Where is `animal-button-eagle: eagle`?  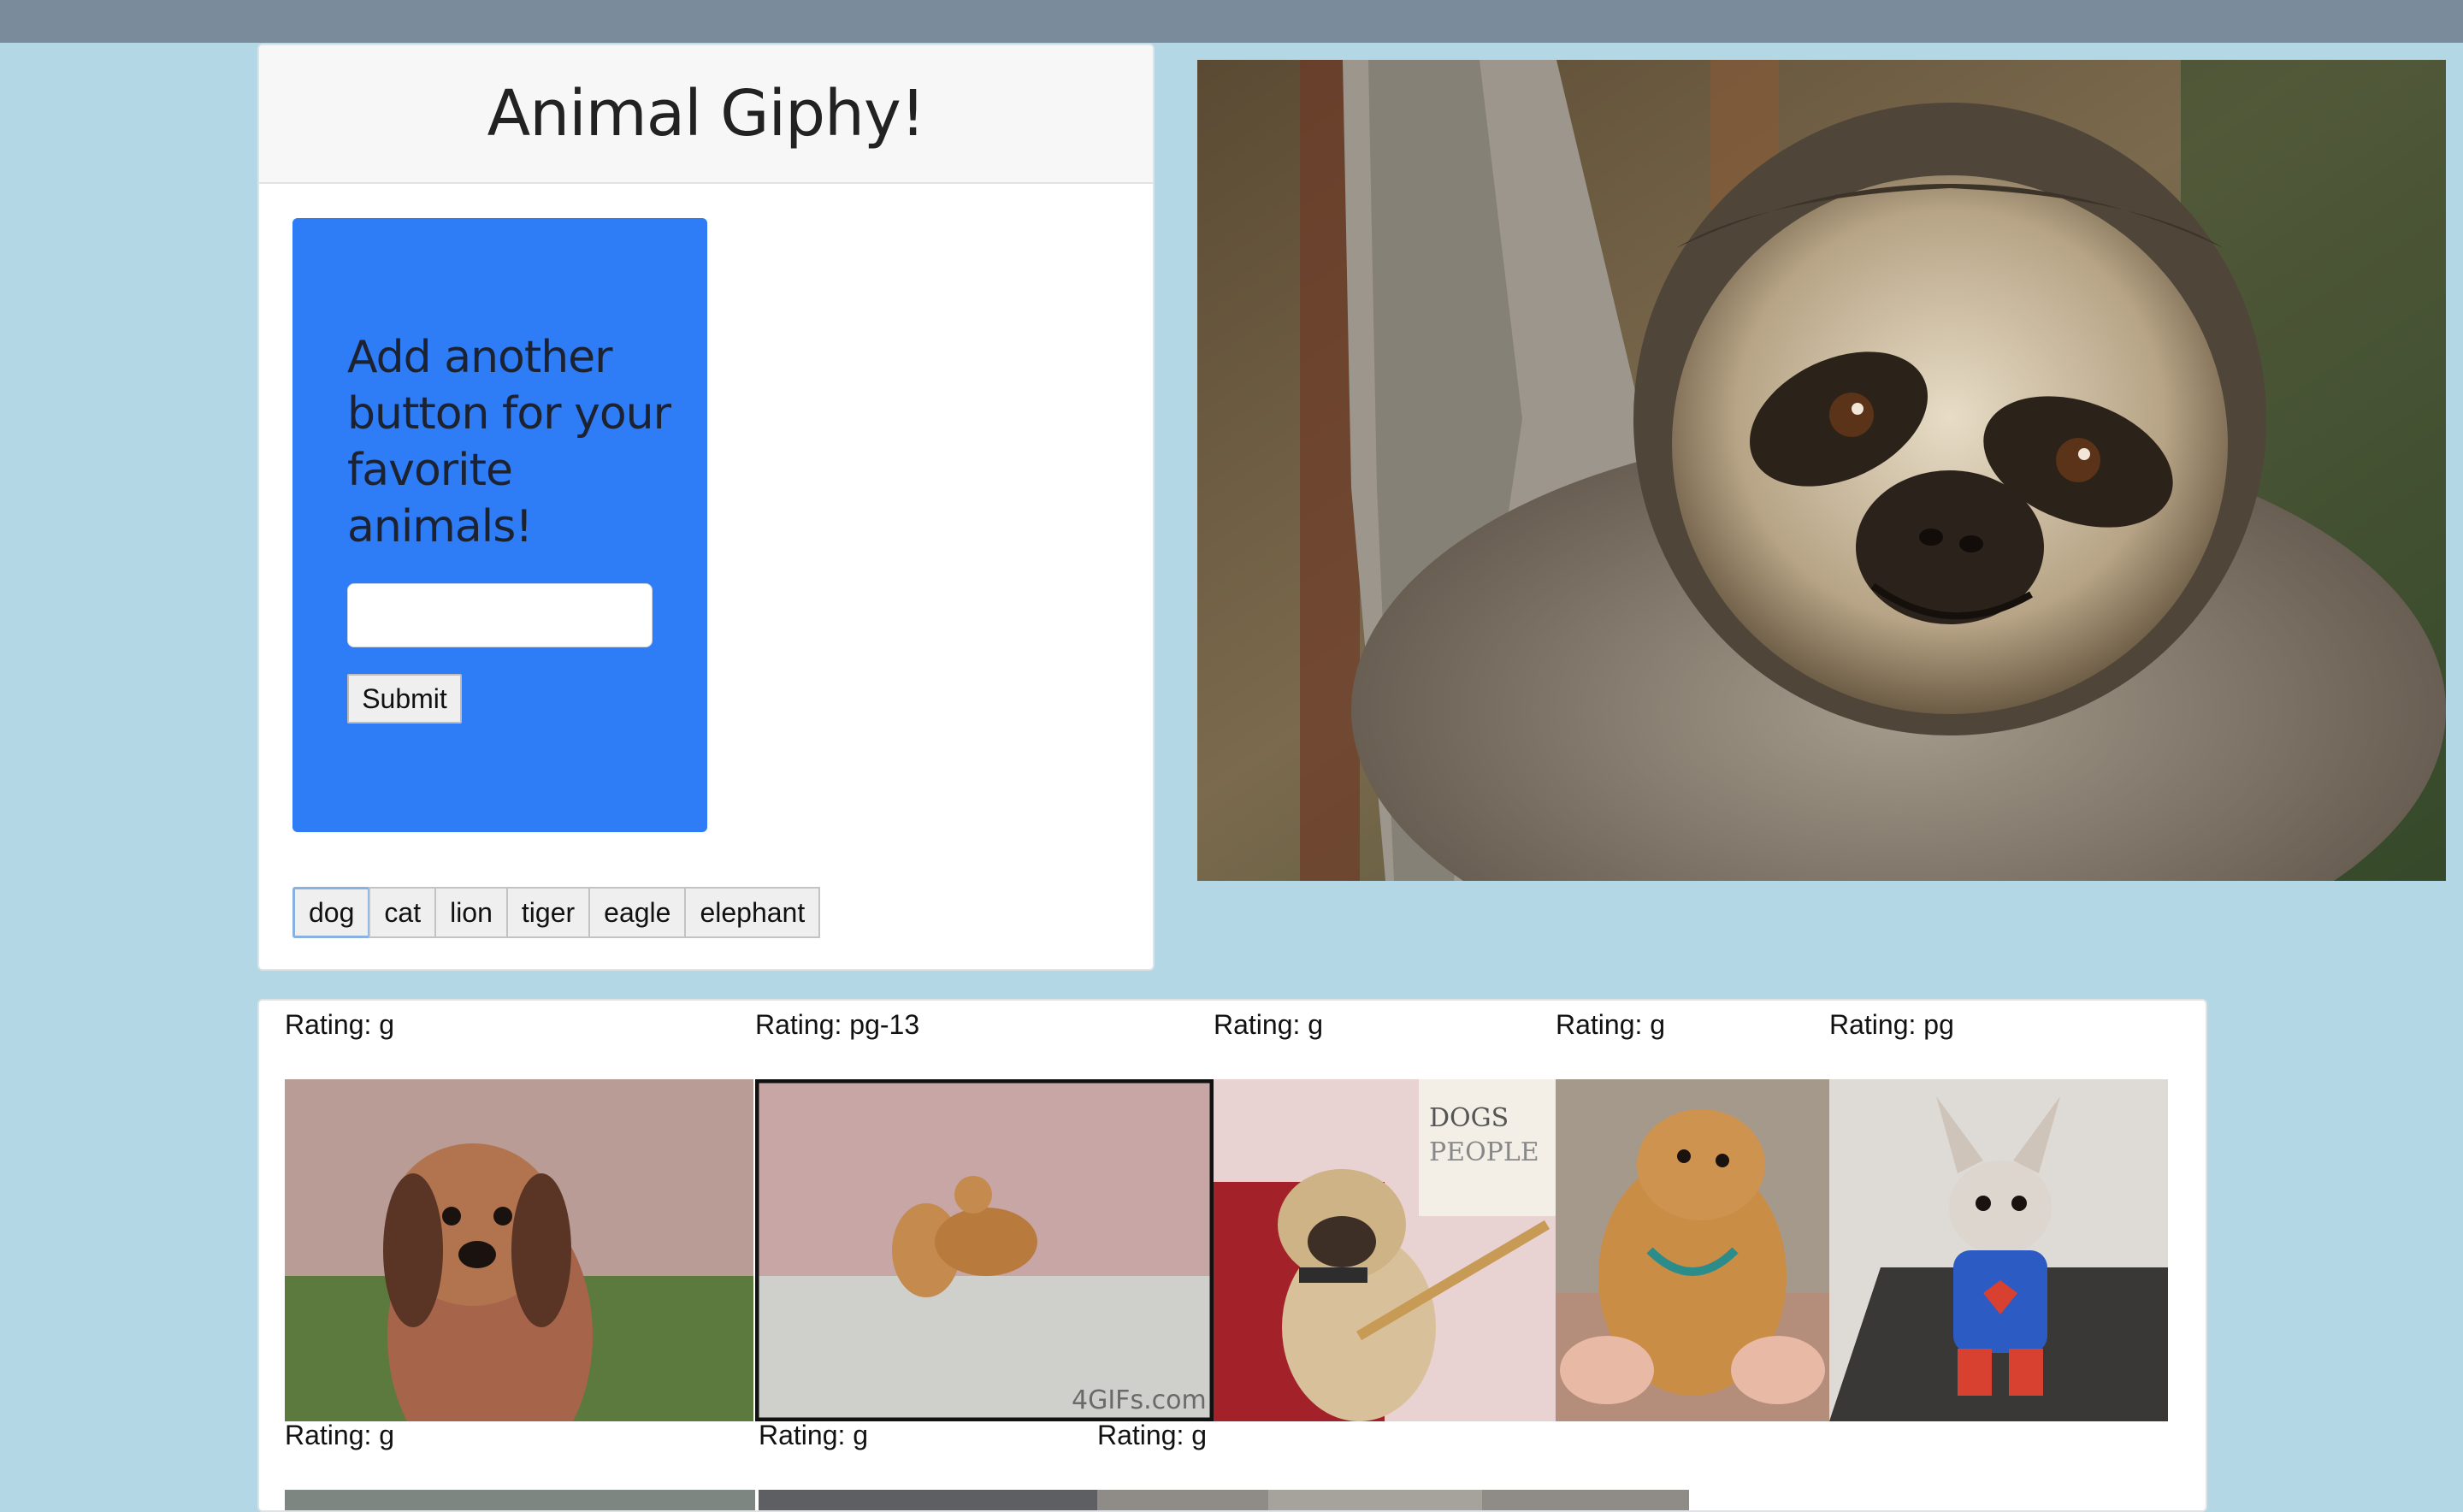
animal-button-eagle: eagle is located at coordinates (637, 912).